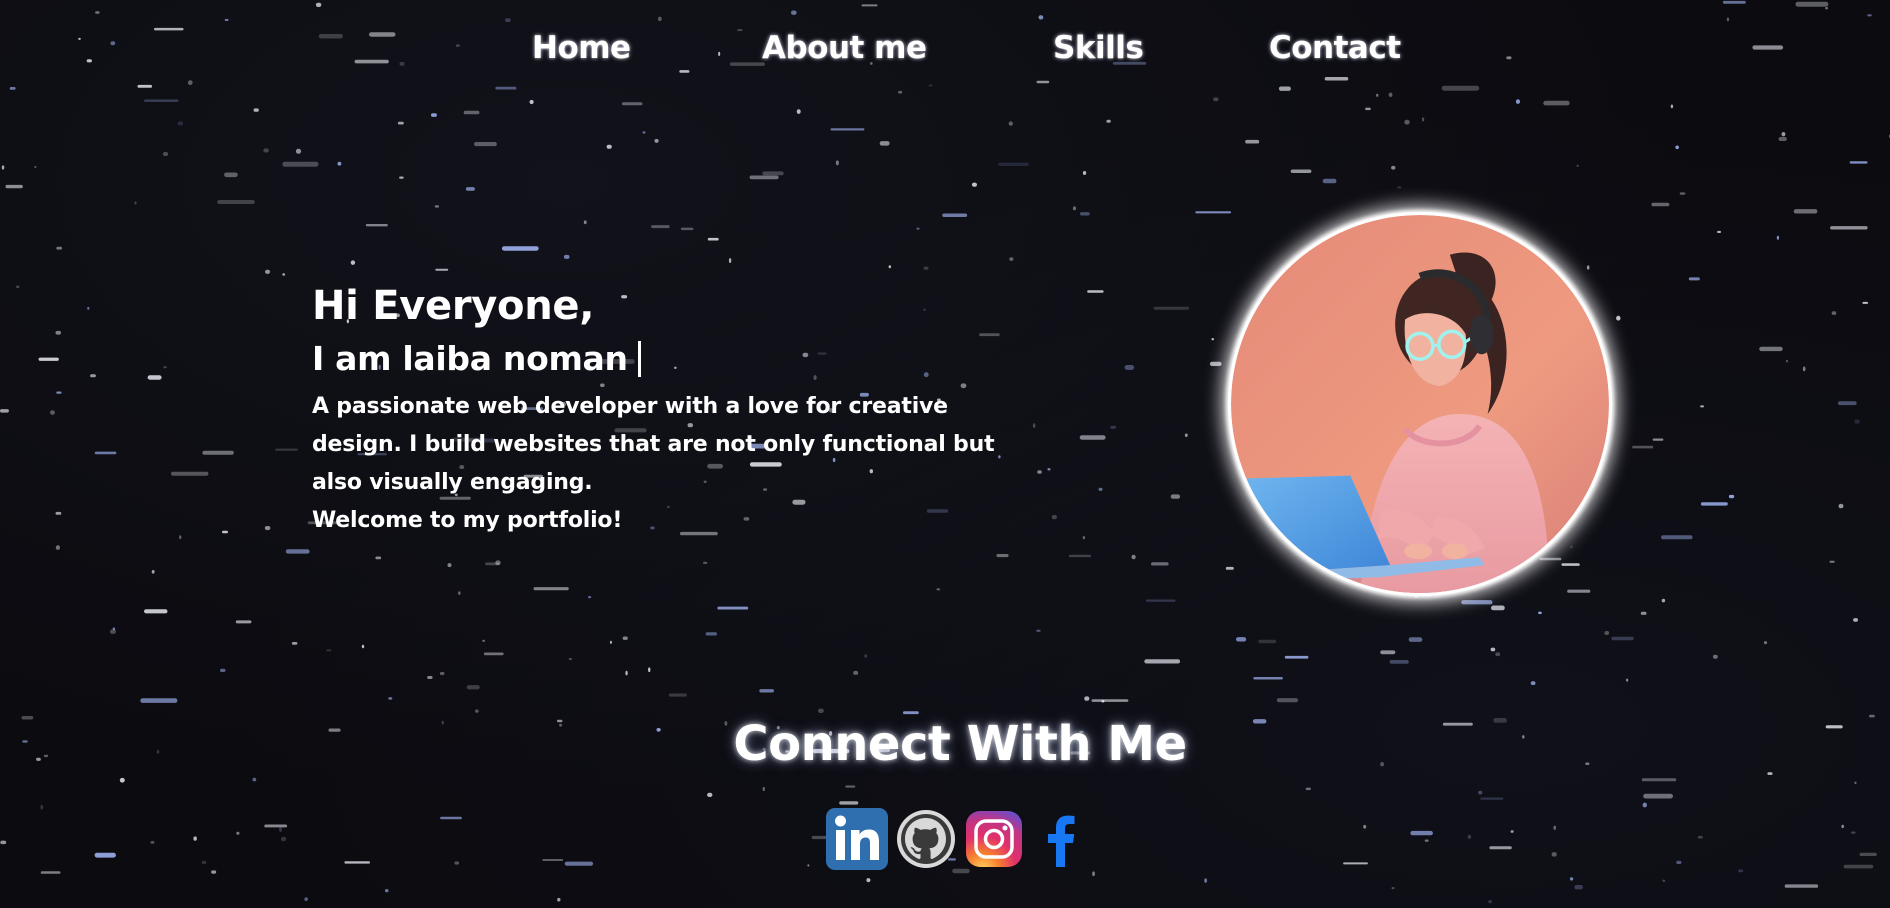 Image resolution: width=1890 pixels, height=908 pixels. What do you see at coordinates (844, 48) in the screenshot?
I see `nav-about-link: About me` at bounding box center [844, 48].